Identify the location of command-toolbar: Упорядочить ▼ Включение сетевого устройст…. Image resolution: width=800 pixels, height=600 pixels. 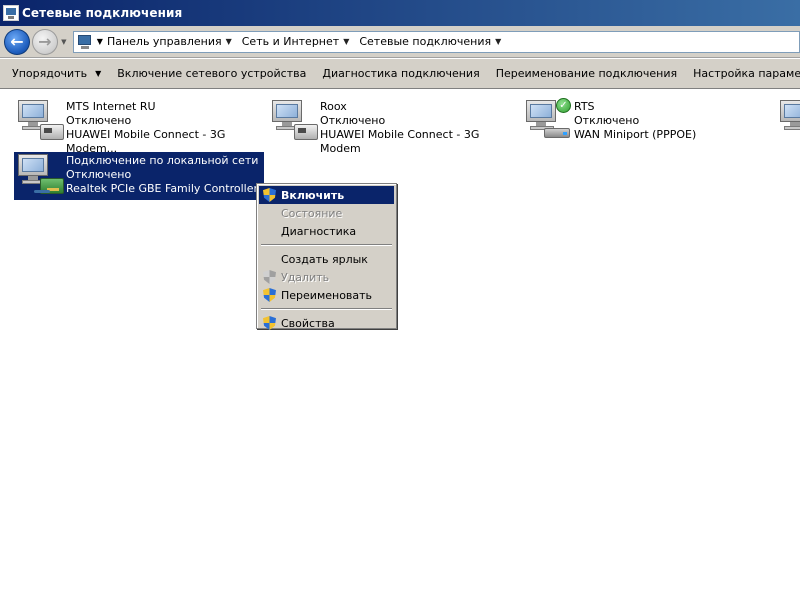
(400, 74).